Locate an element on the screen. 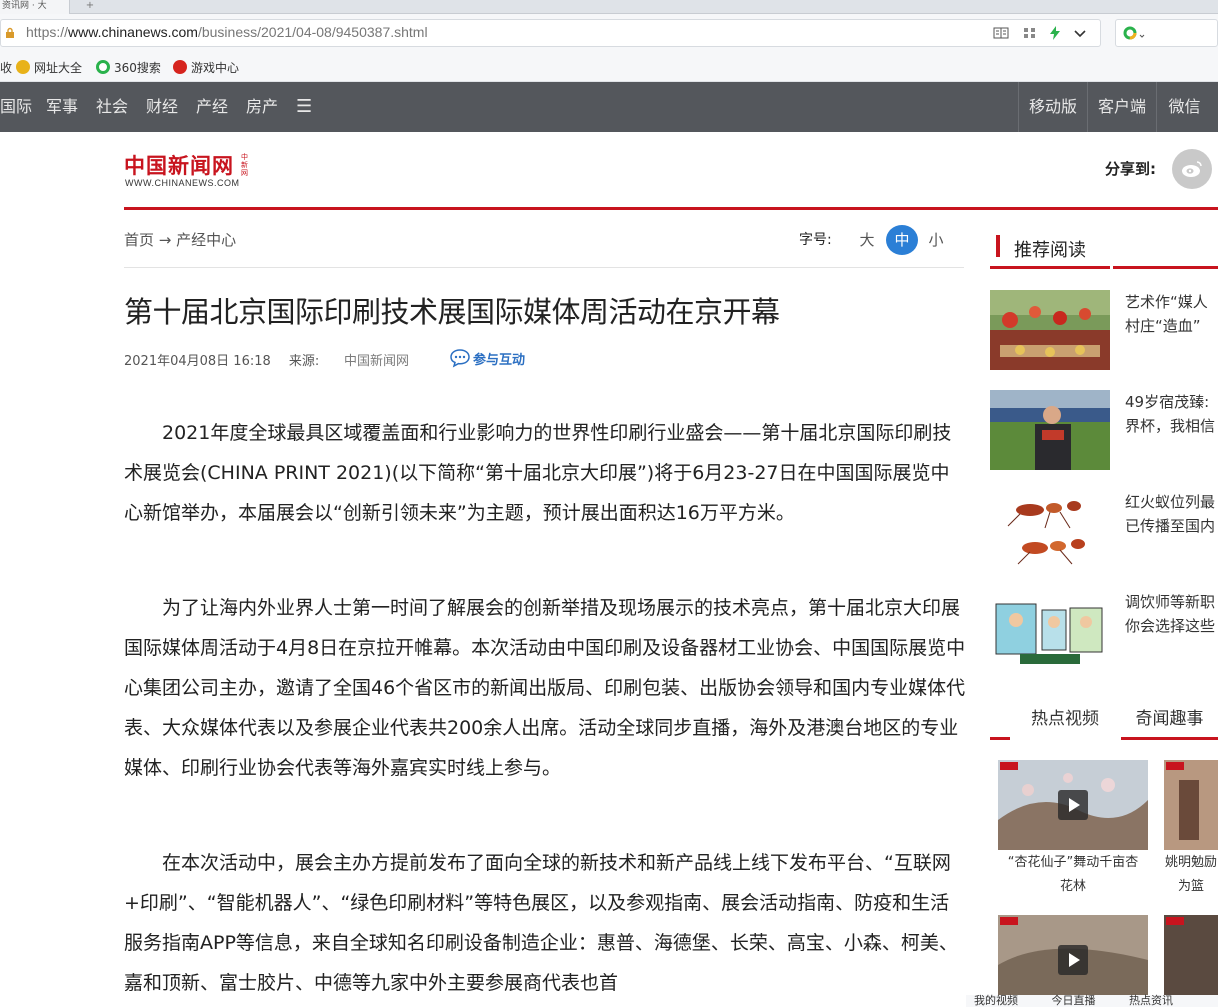 Image resolution: width=1218 pixels, height=1007 pixels. weibo-share-button is located at coordinates (1192, 169).